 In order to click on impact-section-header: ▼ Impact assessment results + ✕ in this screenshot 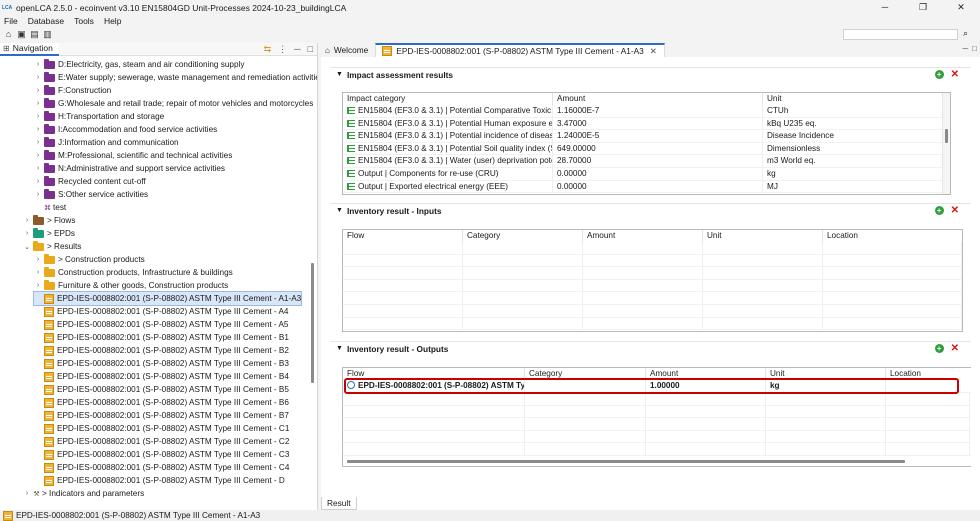, I will do `click(650, 74)`.